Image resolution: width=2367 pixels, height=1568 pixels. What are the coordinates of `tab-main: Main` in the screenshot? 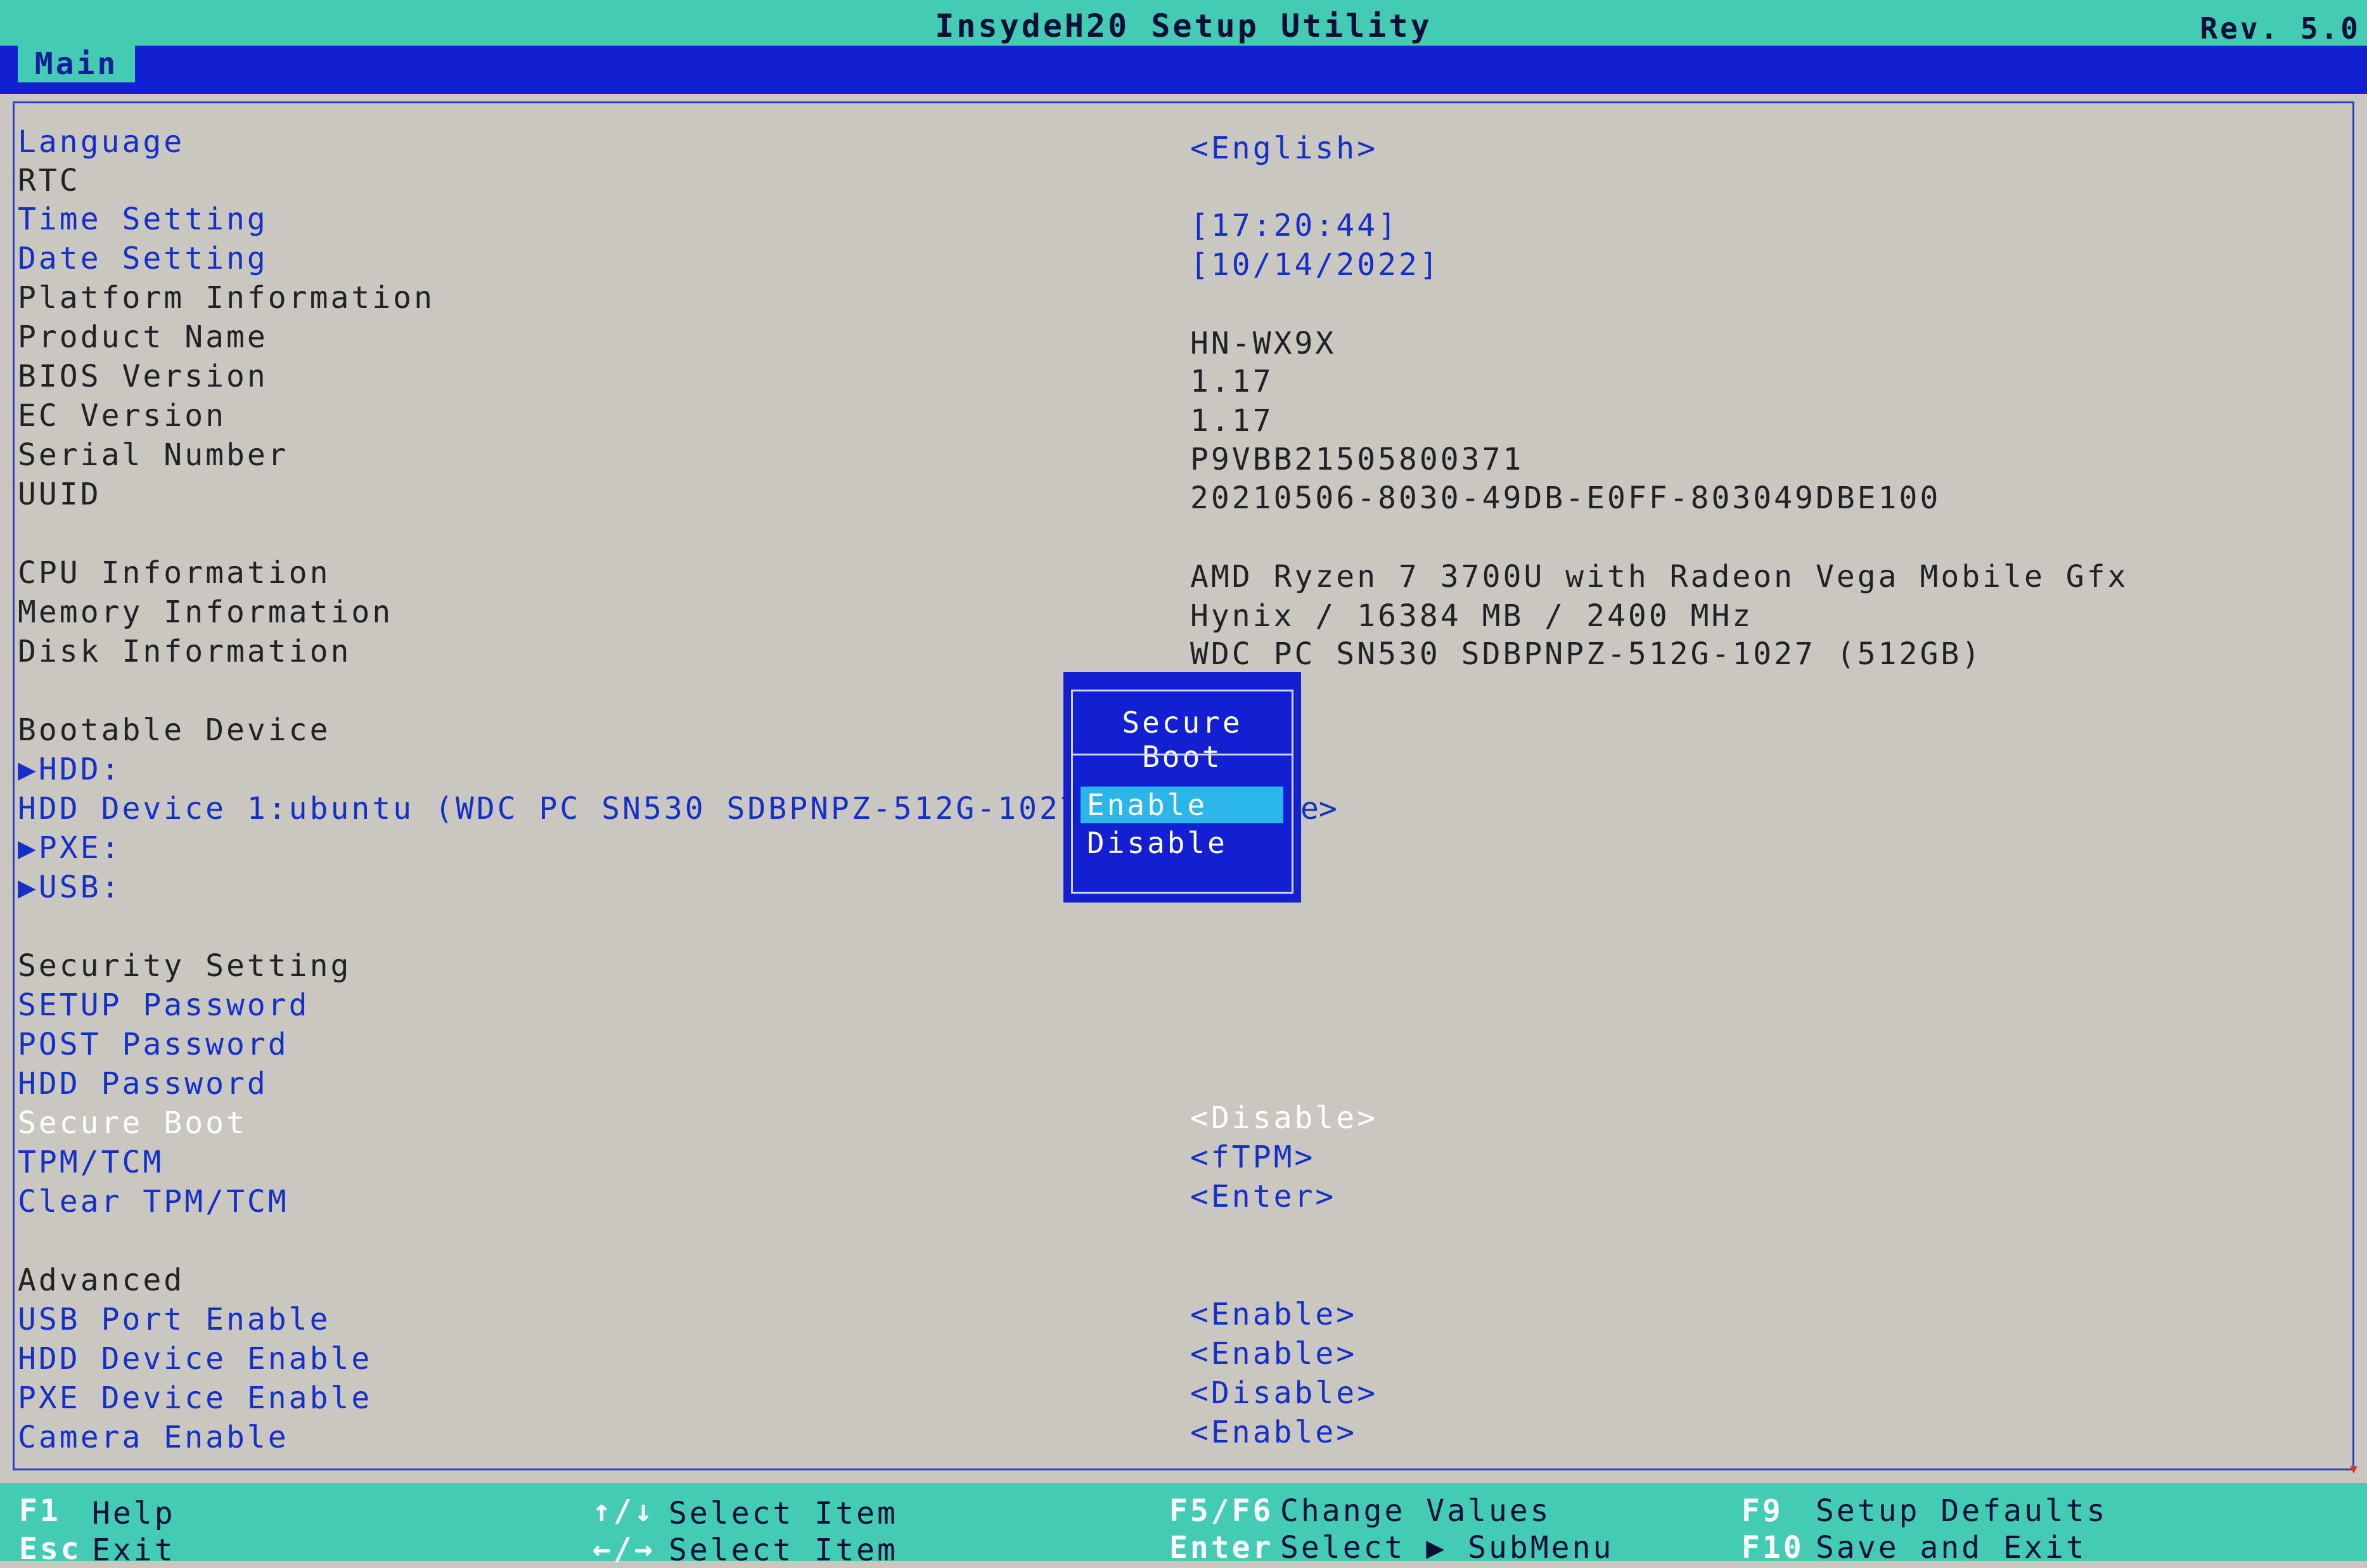 It's located at (76, 64).